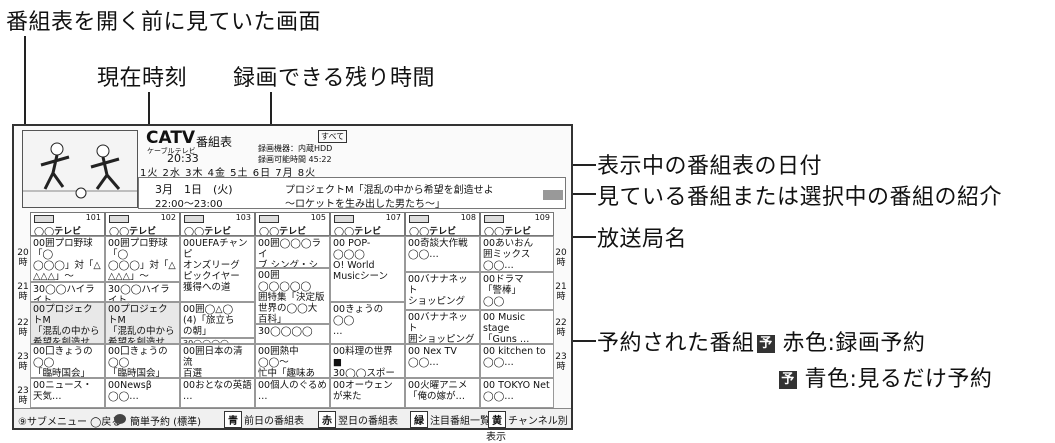  I want to click on soccer-scene-icon, so click(80, 169).